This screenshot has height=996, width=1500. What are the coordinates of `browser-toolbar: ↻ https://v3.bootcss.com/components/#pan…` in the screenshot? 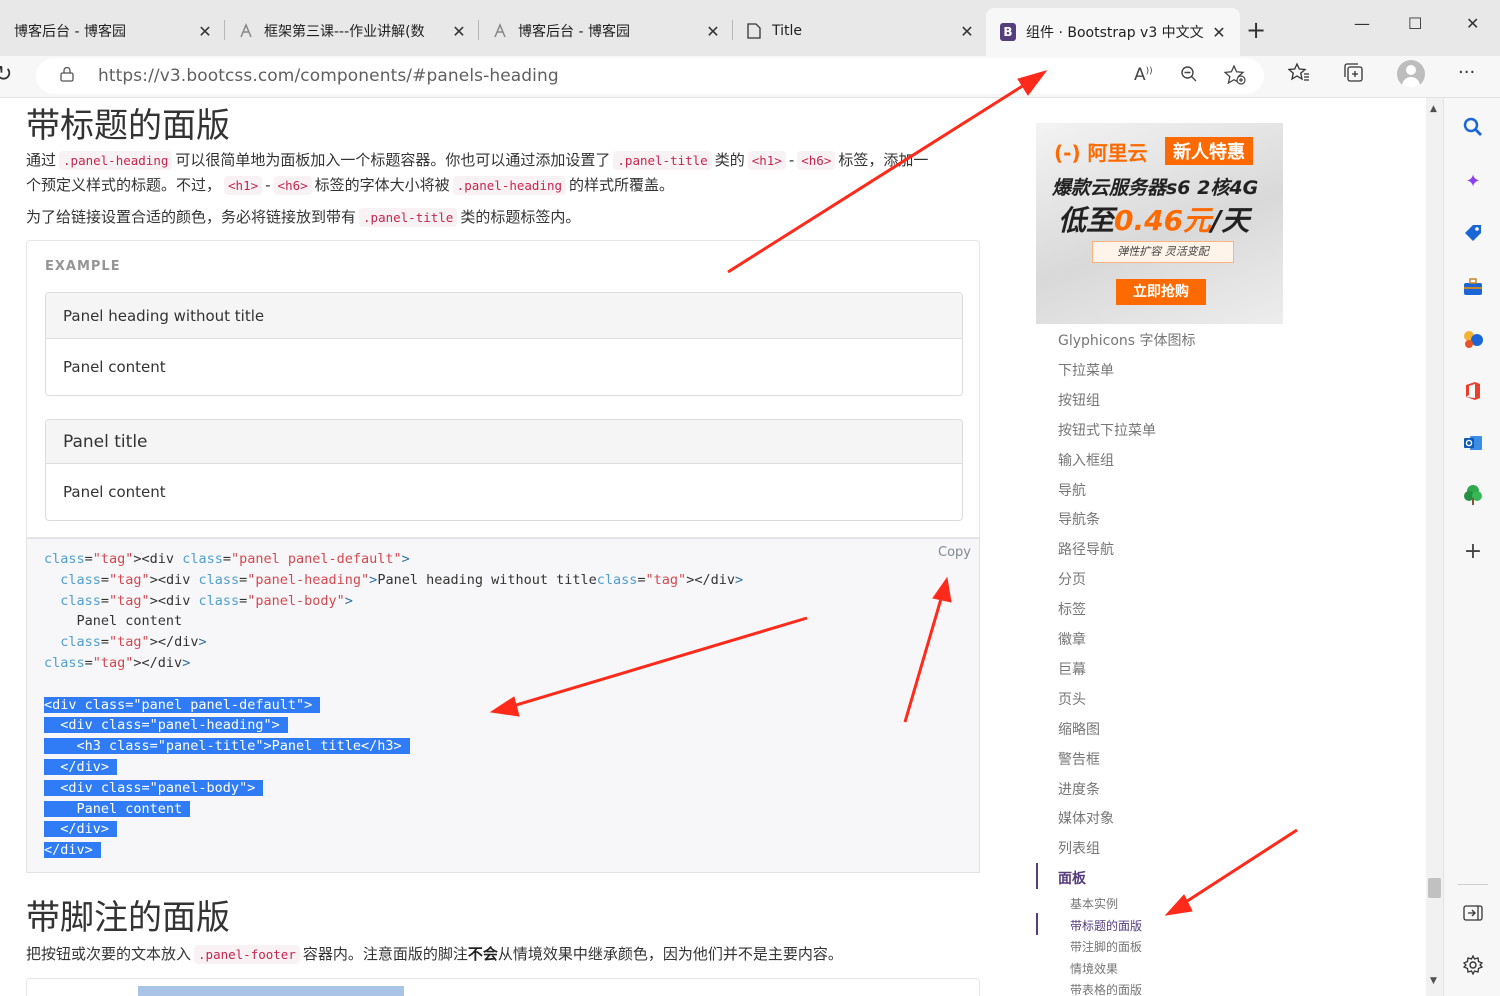 It's located at (750, 77).